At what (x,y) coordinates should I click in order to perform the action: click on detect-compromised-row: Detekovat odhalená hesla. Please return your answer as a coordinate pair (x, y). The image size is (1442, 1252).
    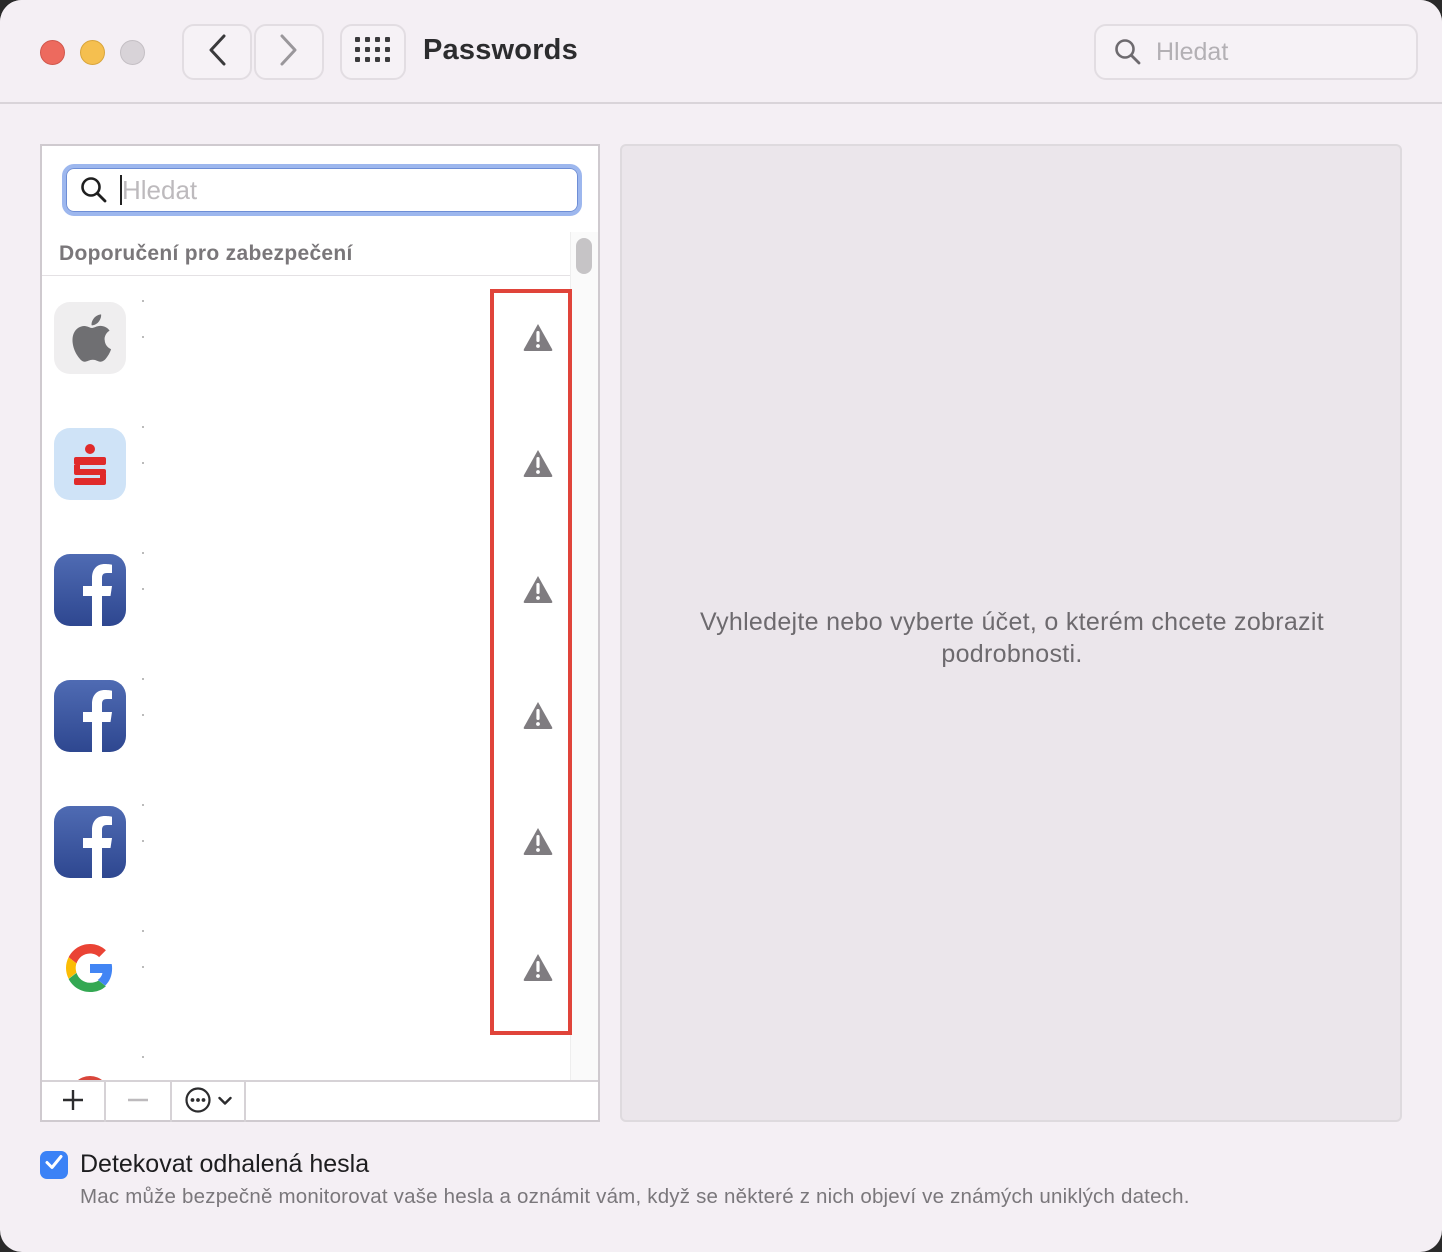
    Looking at the image, I should click on (204, 1164).